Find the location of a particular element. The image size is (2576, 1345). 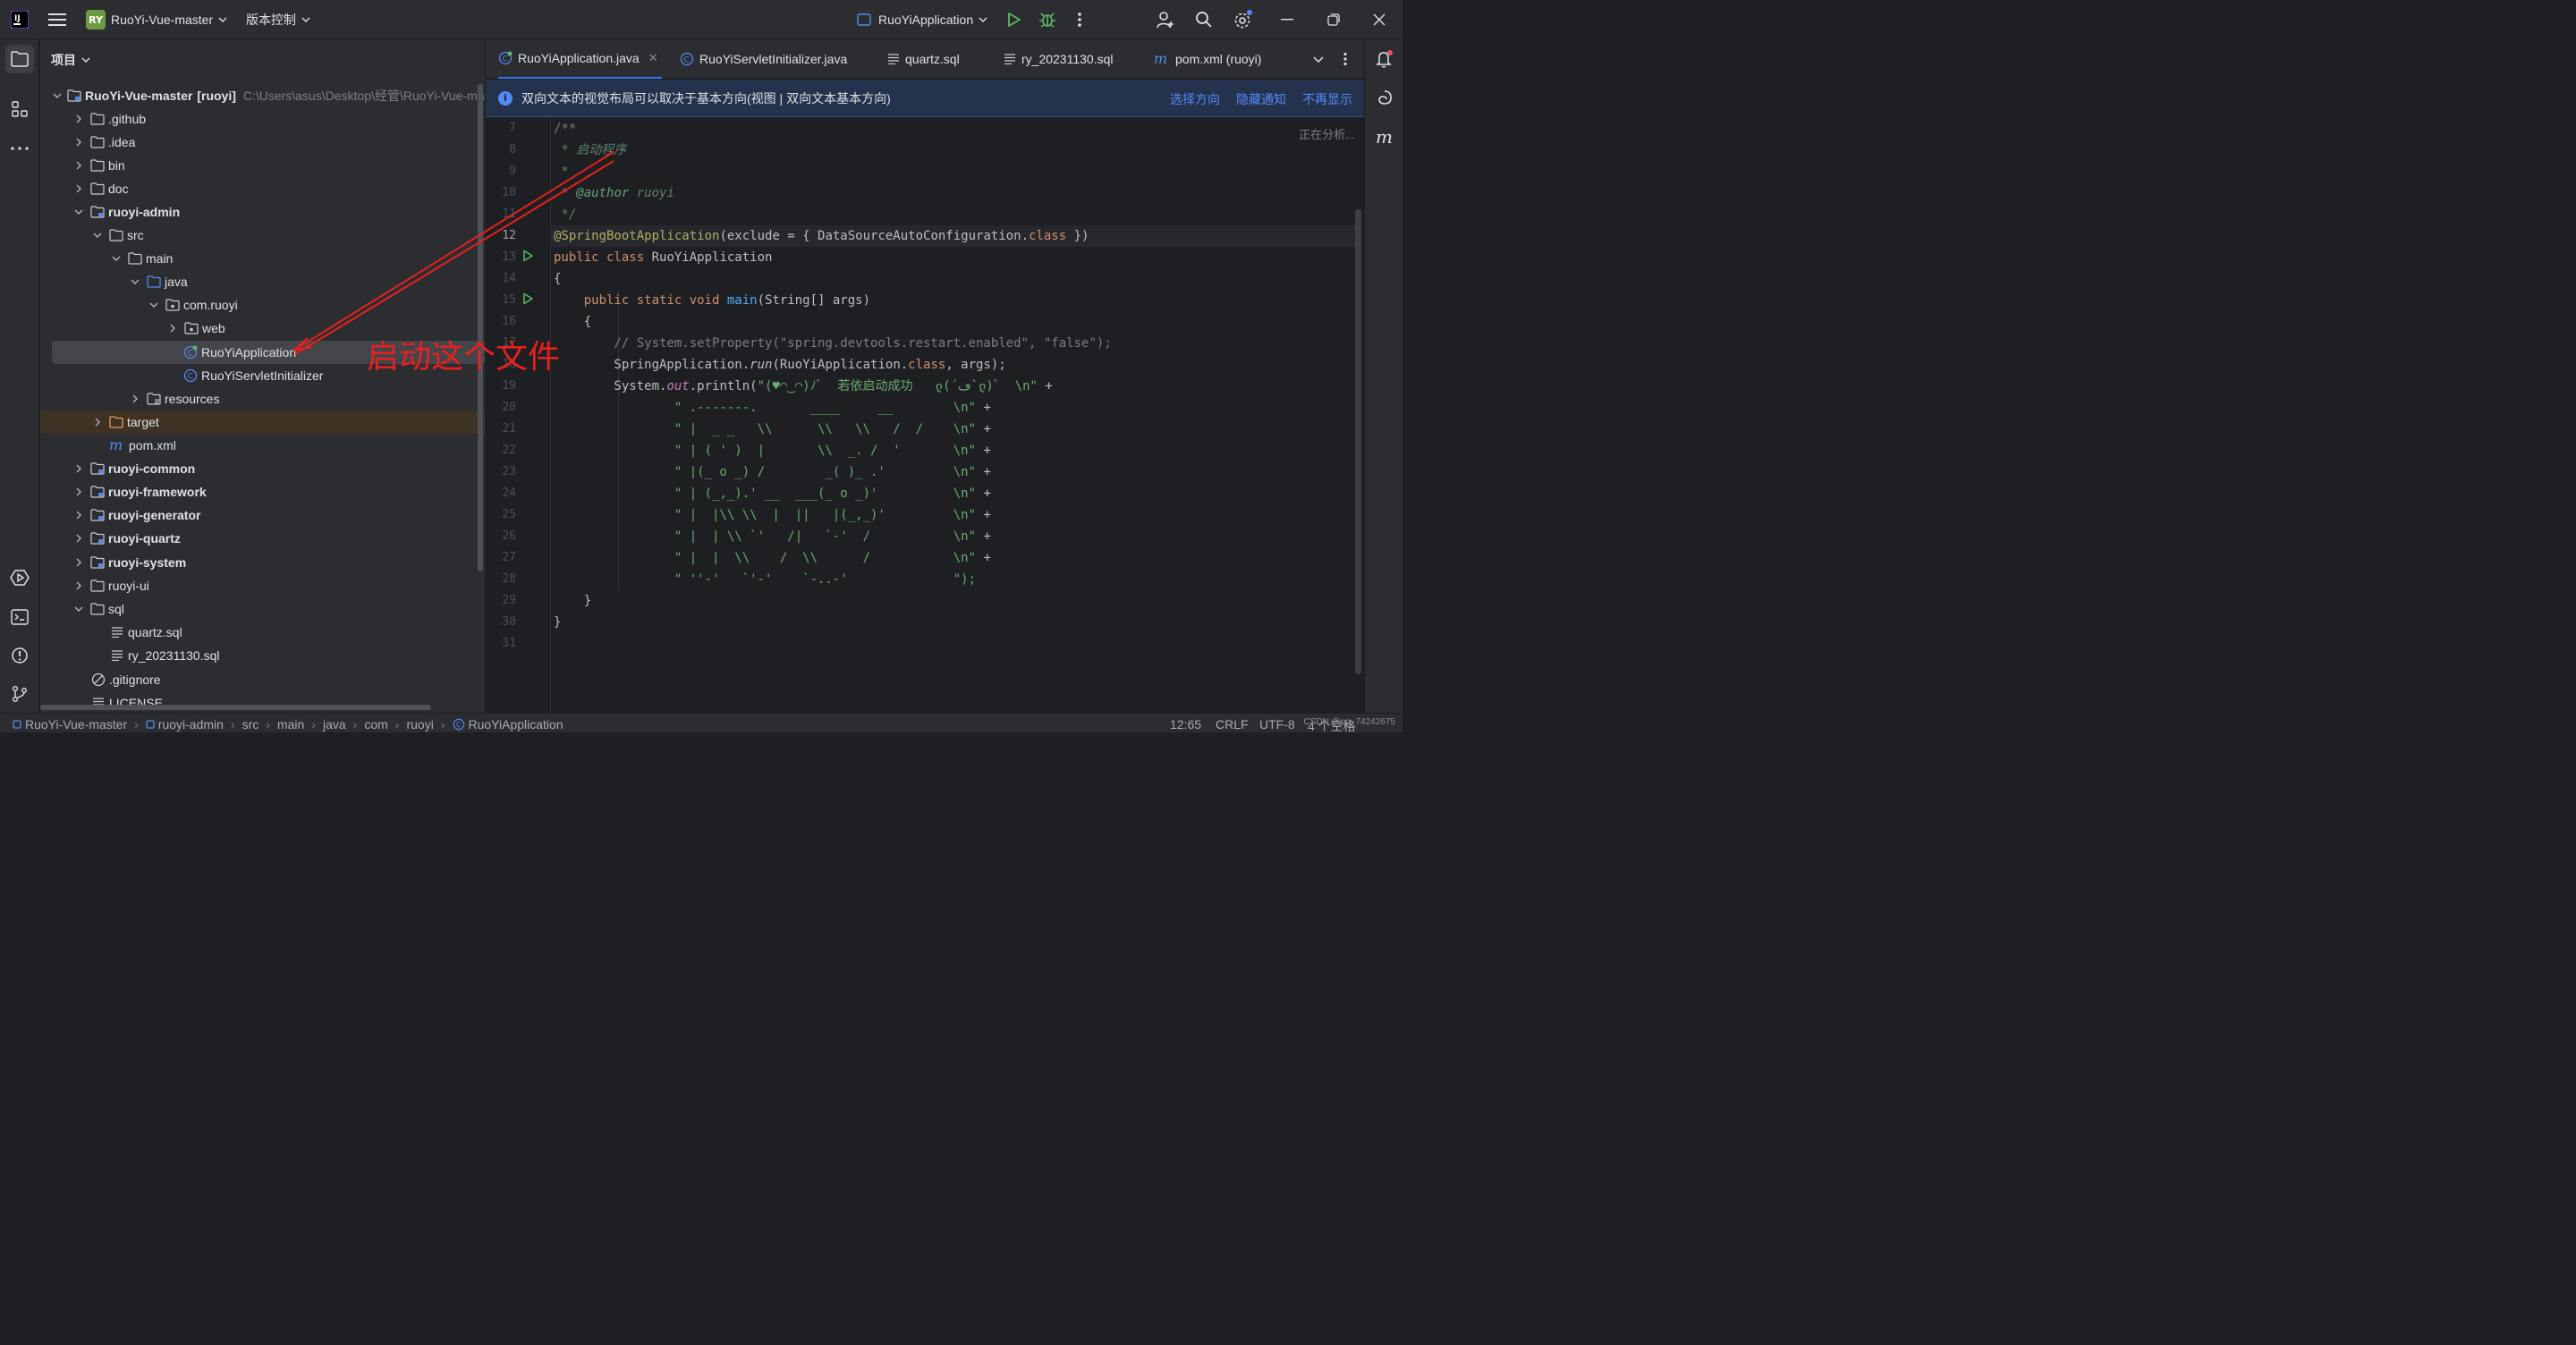

breadcrumb-item: RuoYi-Vue-master is located at coordinates (76, 724).